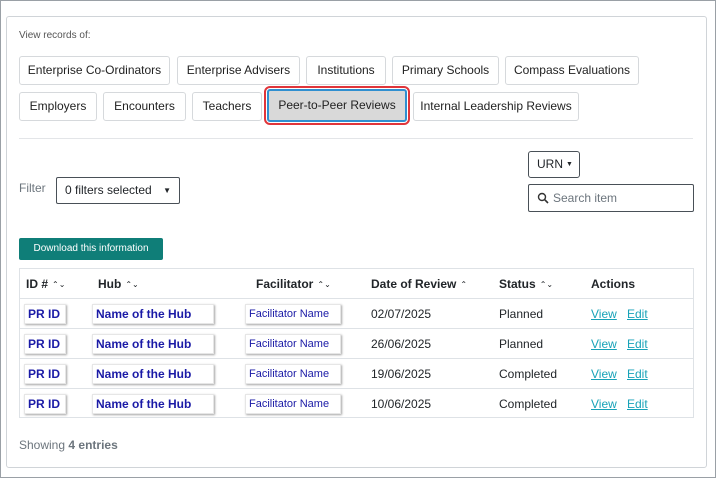 Image resolution: width=716 pixels, height=478 pixels. I want to click on search-box, so click(611, 198).